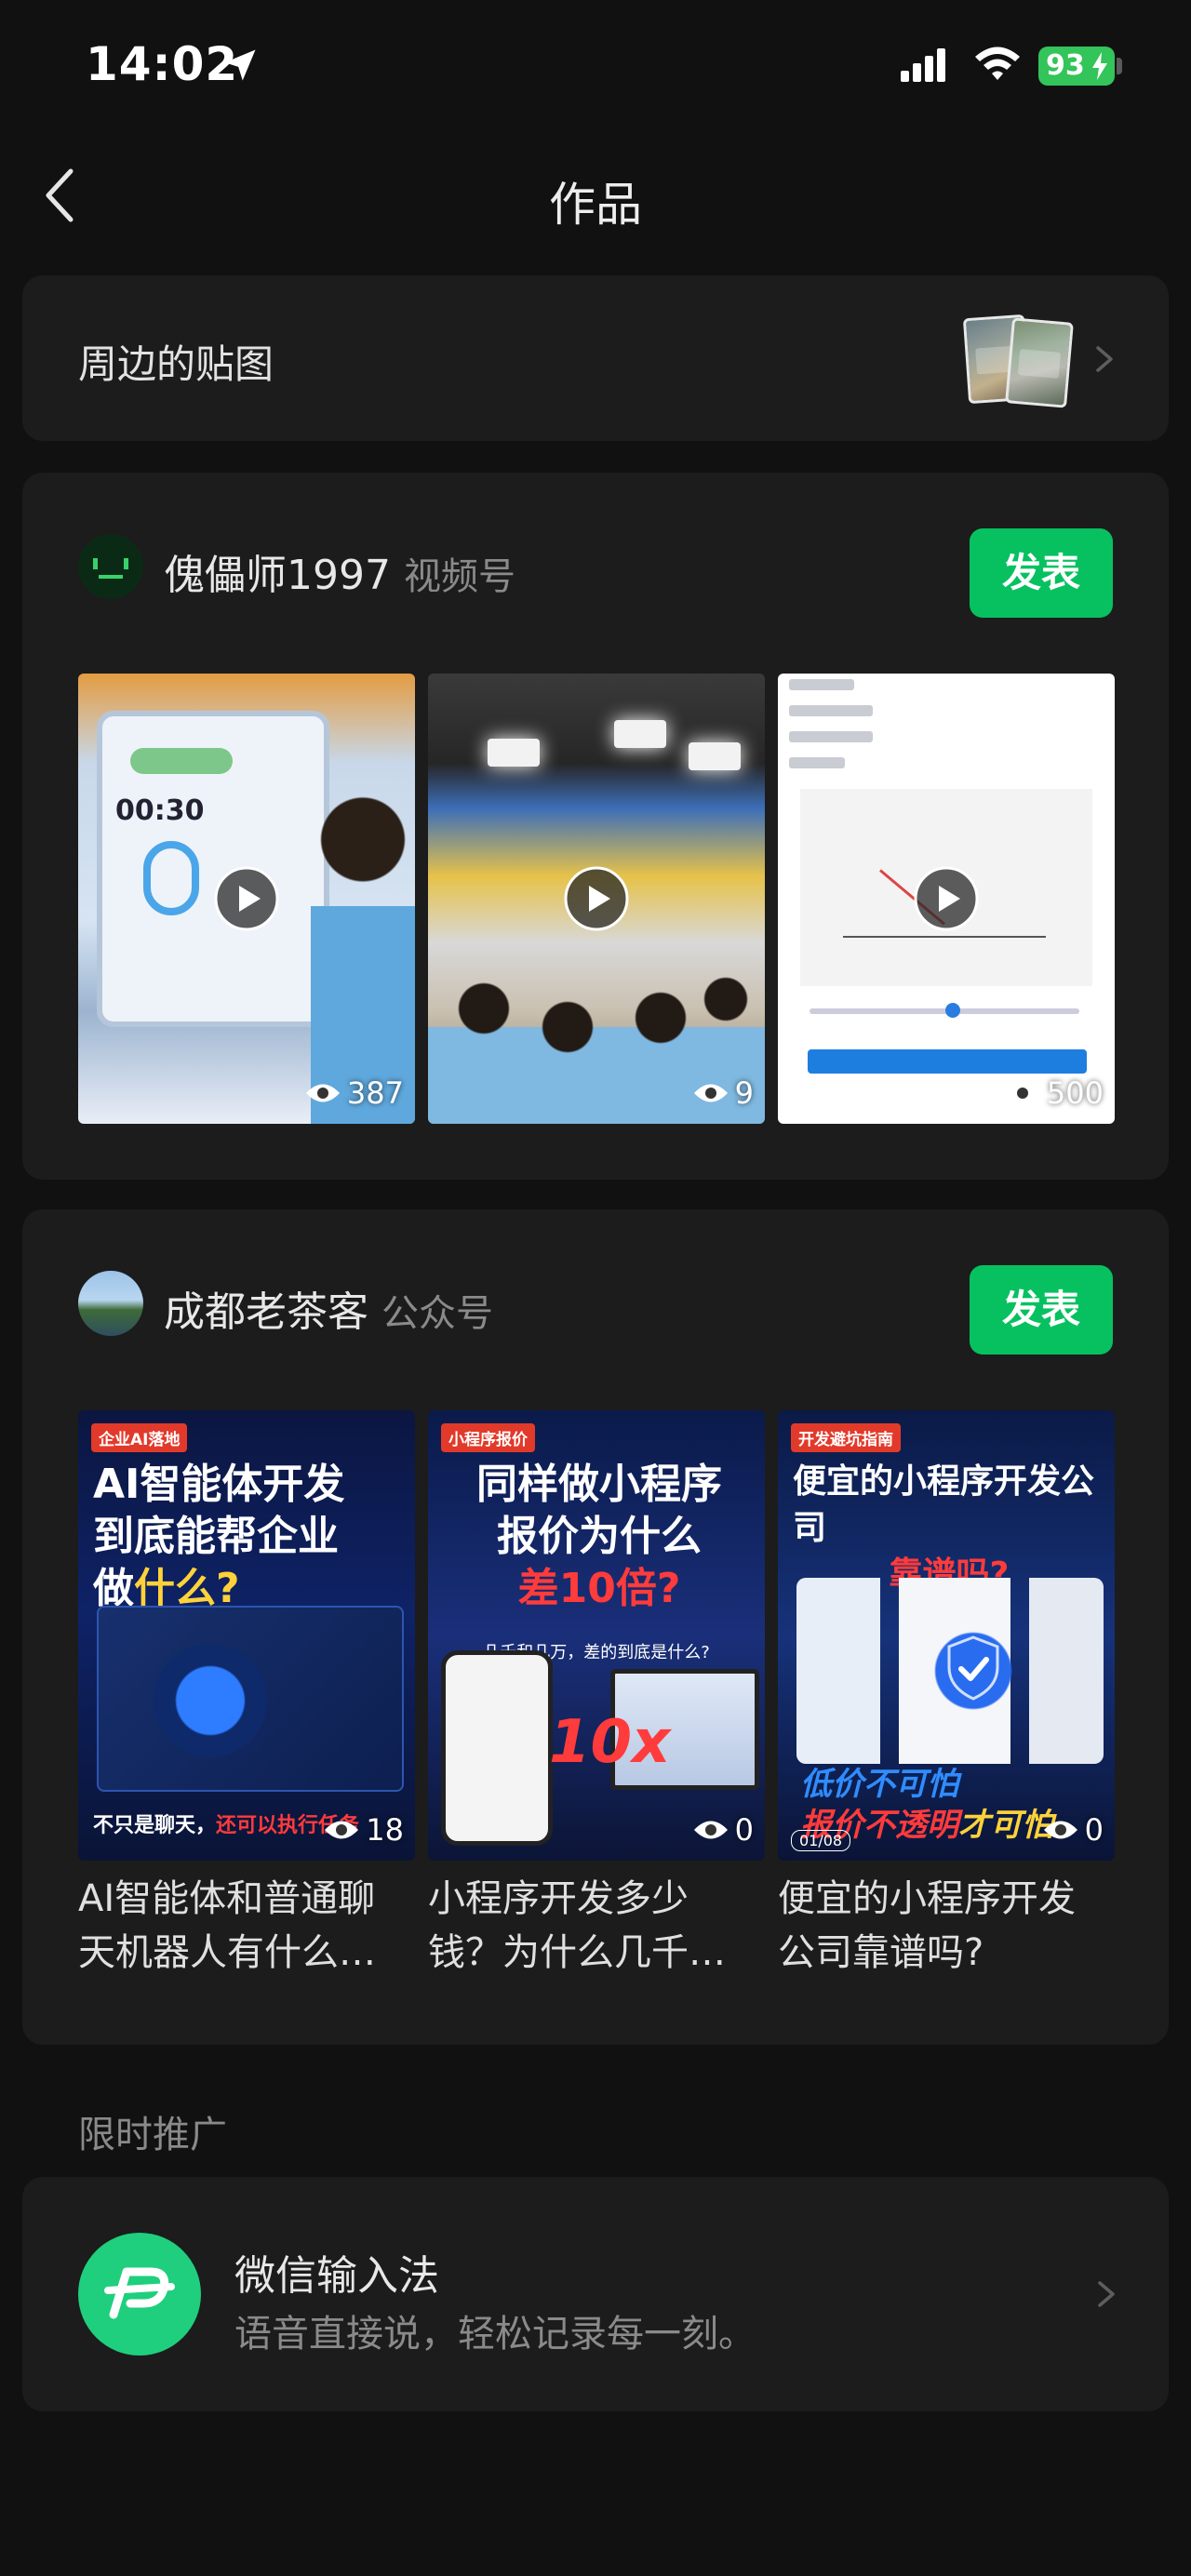 Image resolution: width=1191 pixels, height=2576 pixels. I want to click on wechat-input-method-icon, so click(139, 2294).